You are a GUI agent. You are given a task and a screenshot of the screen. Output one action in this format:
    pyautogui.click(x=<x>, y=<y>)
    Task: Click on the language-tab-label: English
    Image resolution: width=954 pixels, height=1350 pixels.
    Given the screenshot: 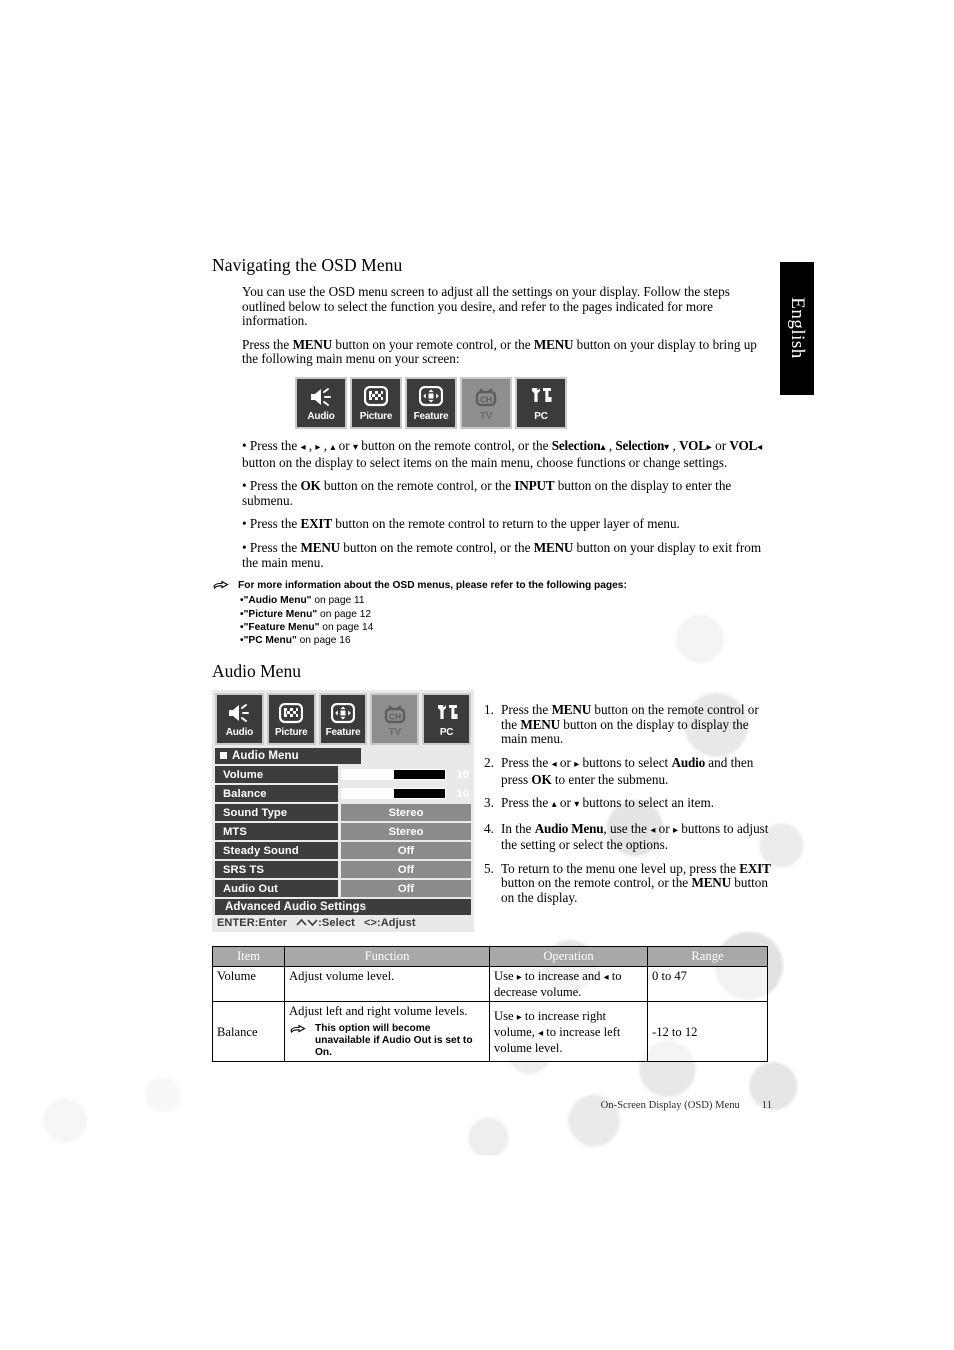 What is the action you would take?
    pyautogui.click(x=797, y=327)
    